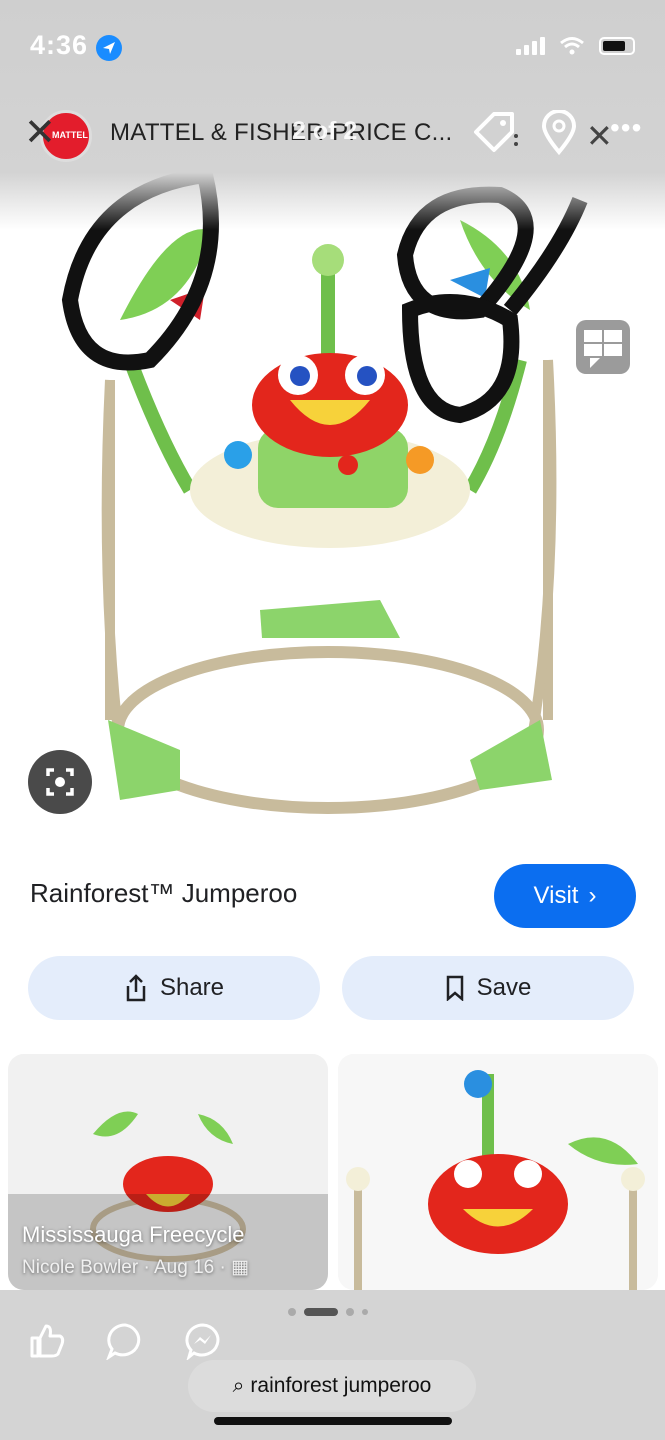 Image resolution: width=665 pixels, height=1440 pixels. I want to click on dismiss-icon: ✕, so click(599, 136).